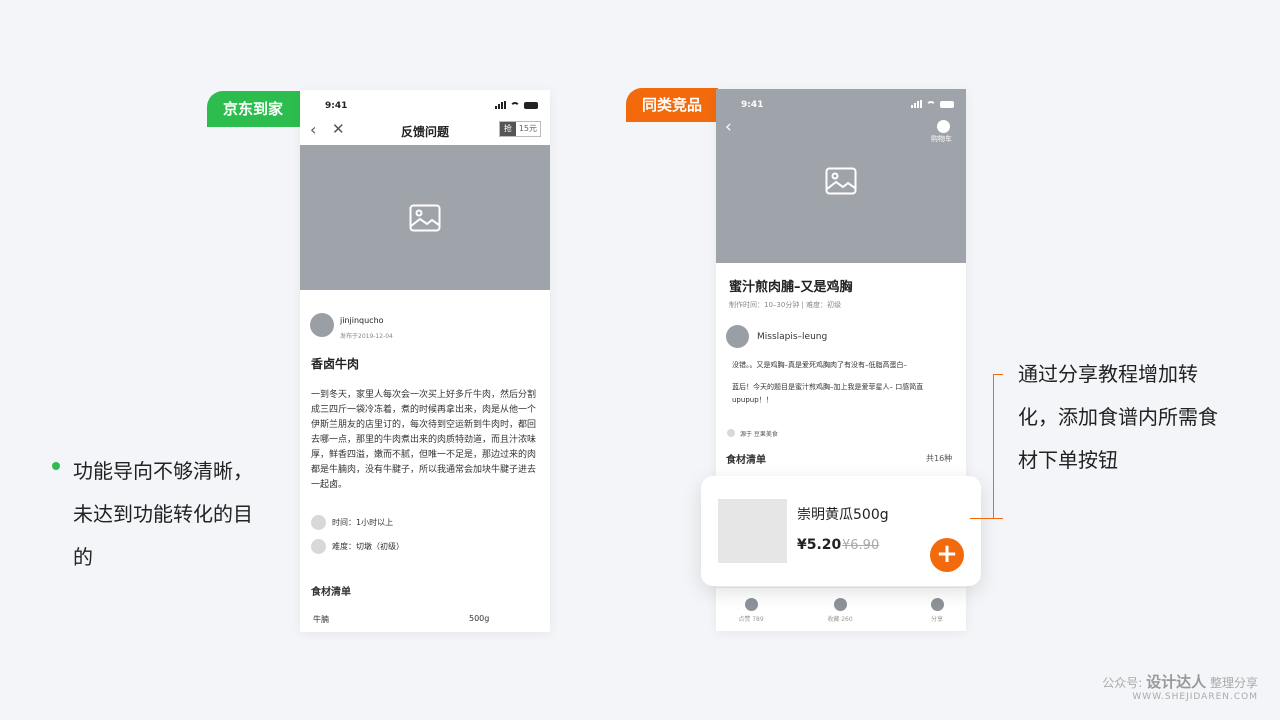 This screenshot has height=720, width=1280. I want to click on product-name: 崇明黄瓜500g, so click(843, 515).